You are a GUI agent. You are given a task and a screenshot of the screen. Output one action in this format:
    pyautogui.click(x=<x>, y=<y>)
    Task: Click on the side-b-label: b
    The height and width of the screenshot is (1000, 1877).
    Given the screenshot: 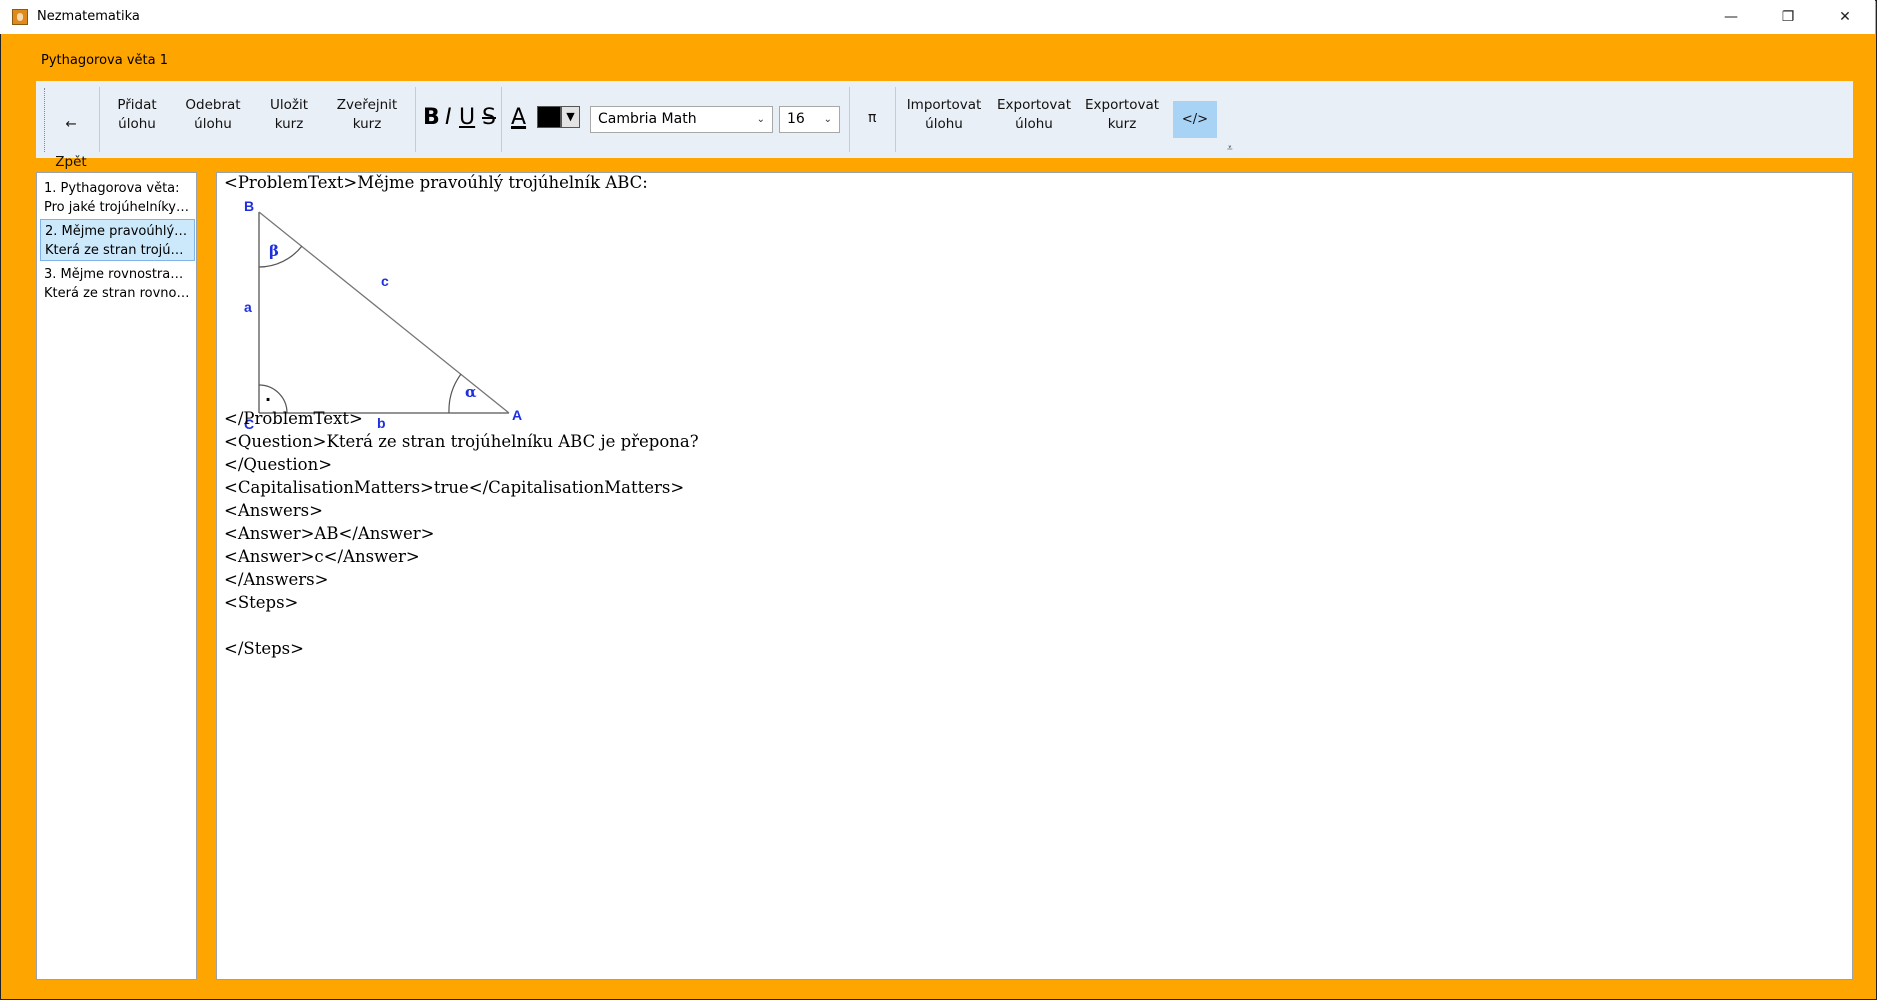 What is the action you would take?
    pyautogui.click(x=381, y=423)
    